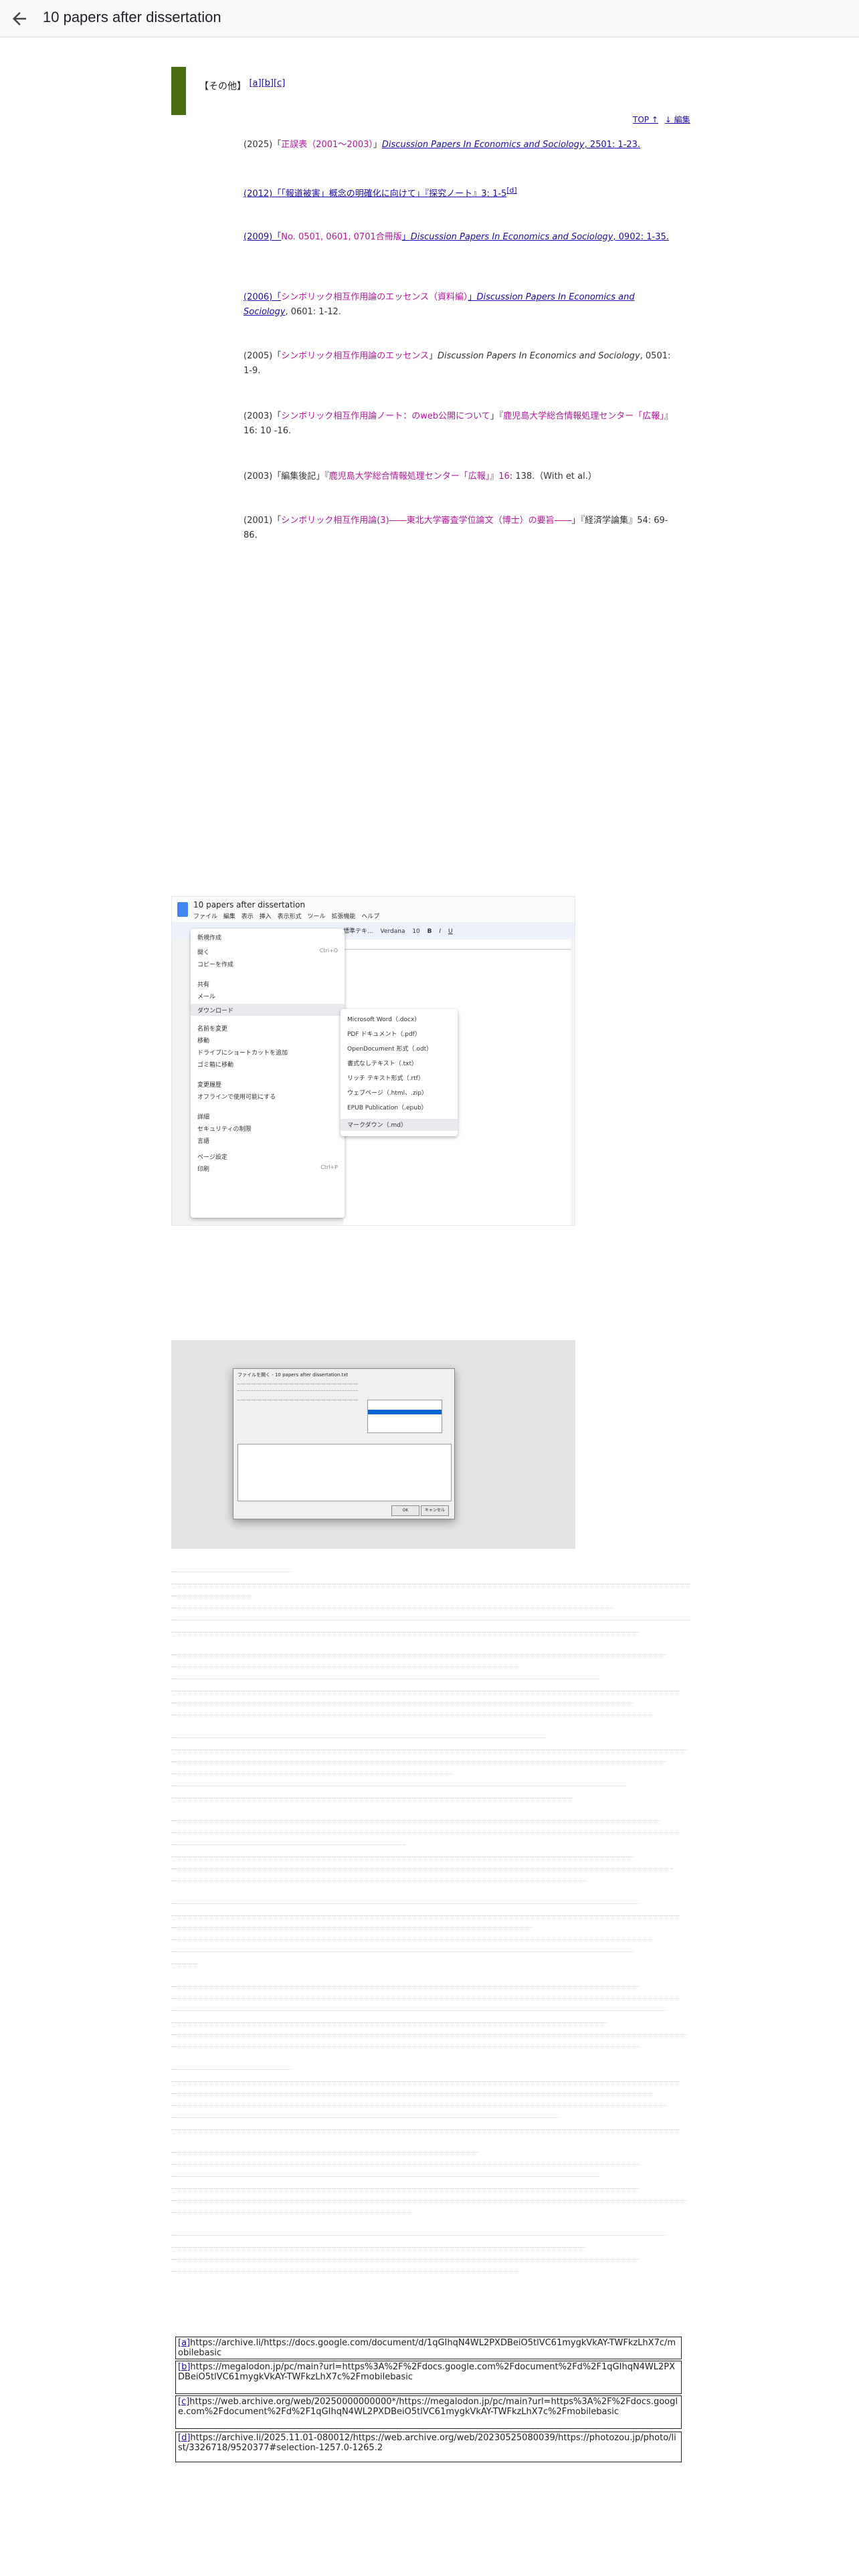 The width and height of the screenshot is (859, 2576). I want to click on entry-title-link: 正誤表（2001〜2003）, so click(327, 145).